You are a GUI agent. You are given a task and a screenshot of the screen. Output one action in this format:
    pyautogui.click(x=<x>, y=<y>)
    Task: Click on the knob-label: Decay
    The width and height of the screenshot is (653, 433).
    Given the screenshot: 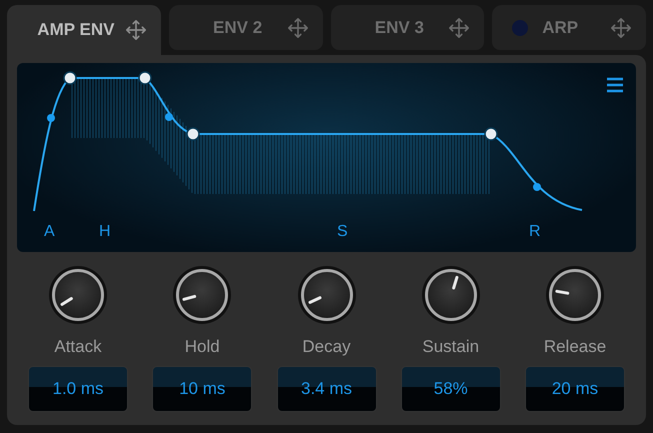 What is the action you would take?
    pyautogui.click(x=326, y=347)
    